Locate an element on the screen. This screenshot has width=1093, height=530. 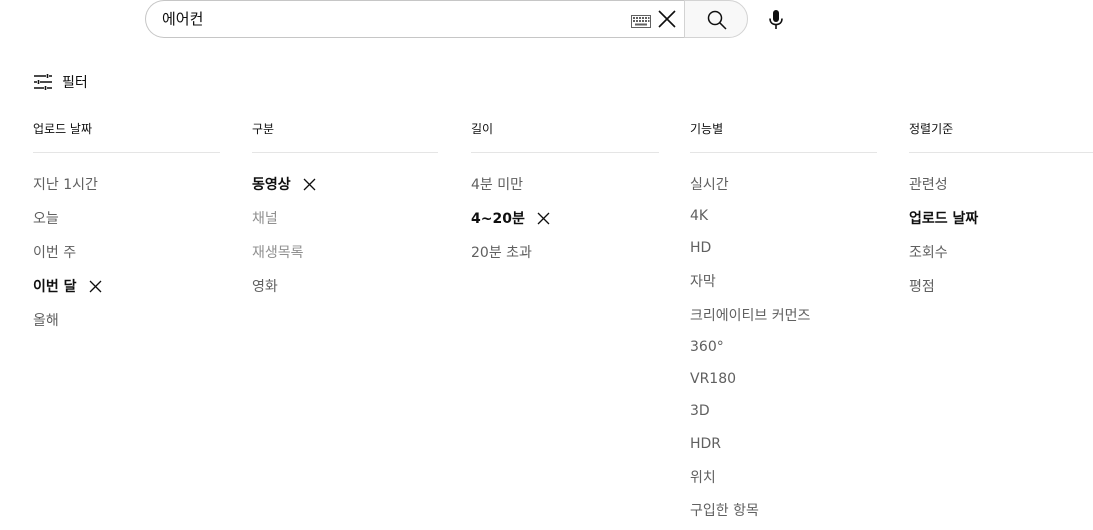
filter-option-3d: 3D is located at coordinates (783, 411).